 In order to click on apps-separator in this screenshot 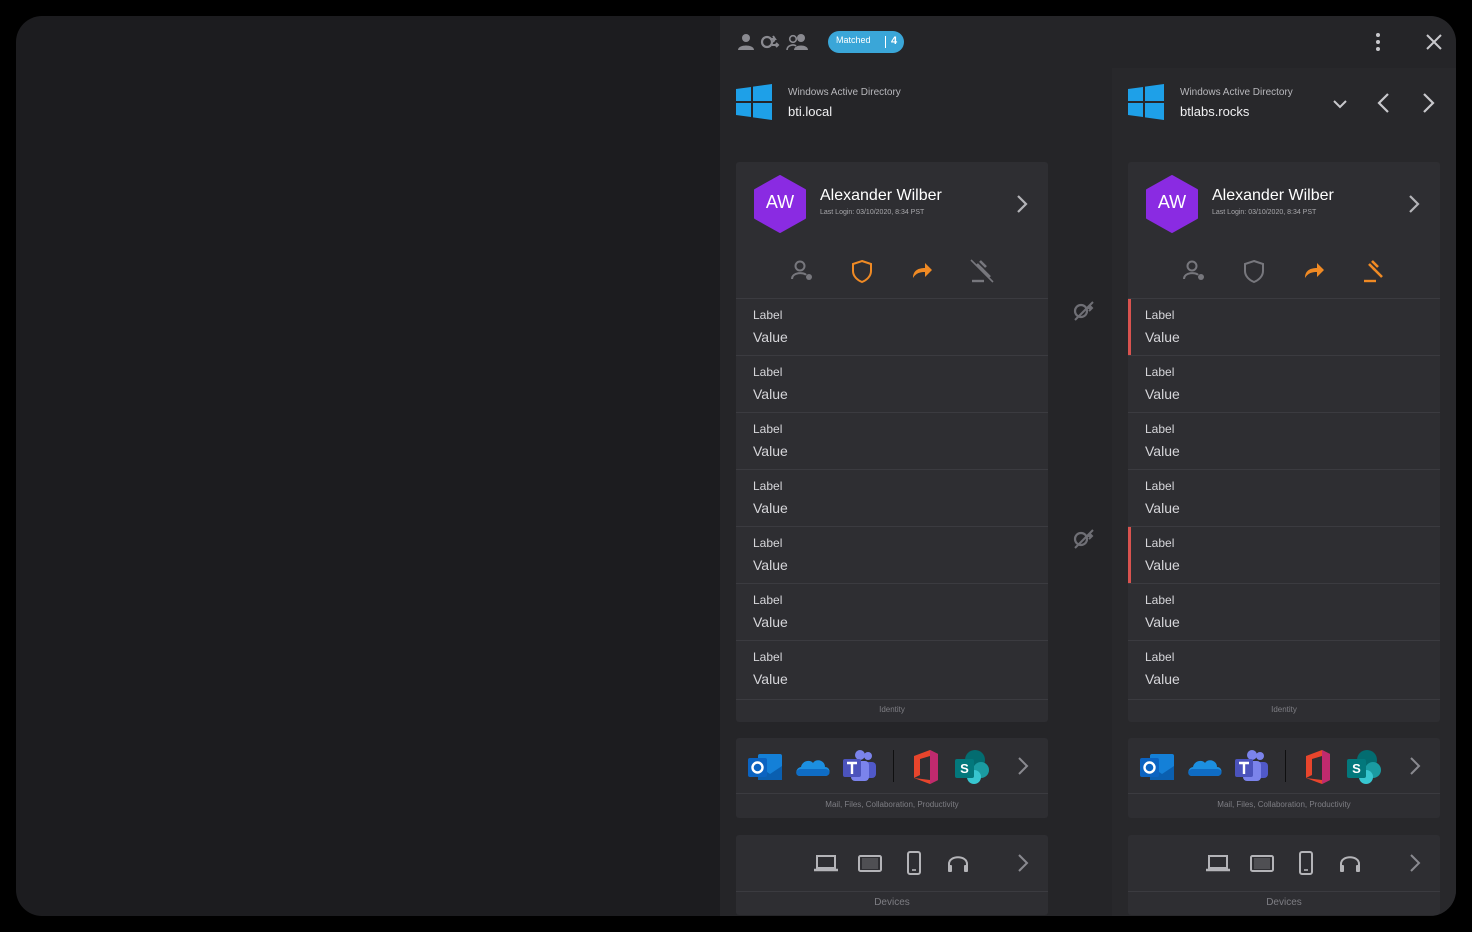, I will do `click(1285, 766)`.